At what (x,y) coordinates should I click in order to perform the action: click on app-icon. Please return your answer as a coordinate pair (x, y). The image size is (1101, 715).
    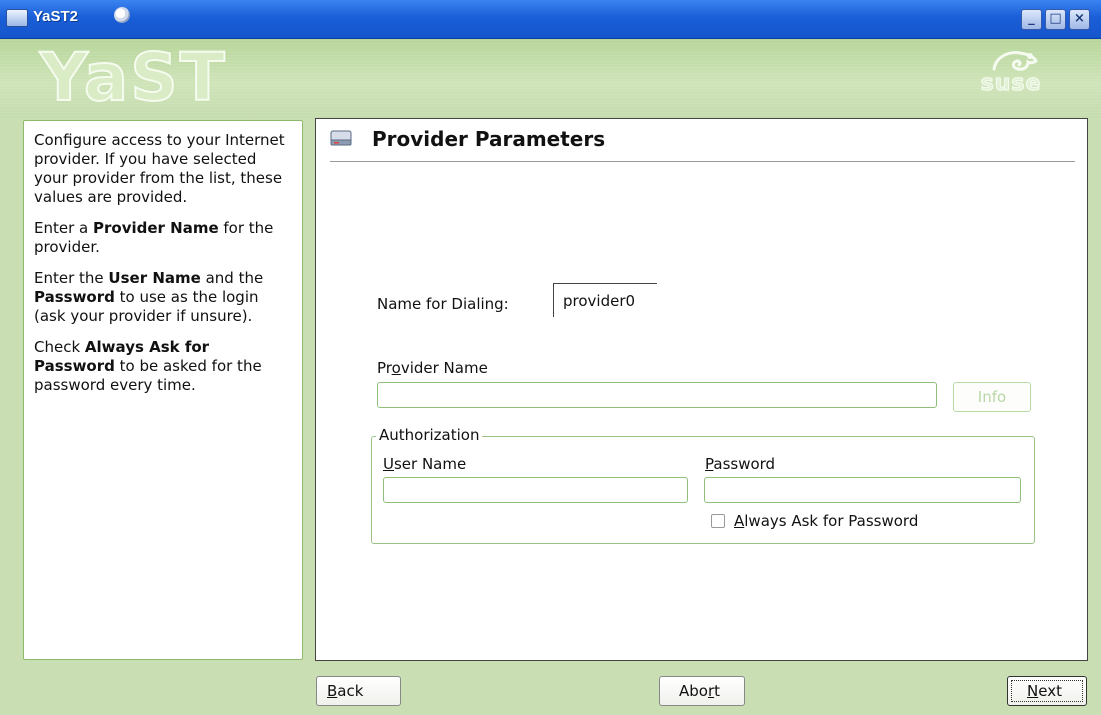
    Looking at the image, I should click on (17, 18).